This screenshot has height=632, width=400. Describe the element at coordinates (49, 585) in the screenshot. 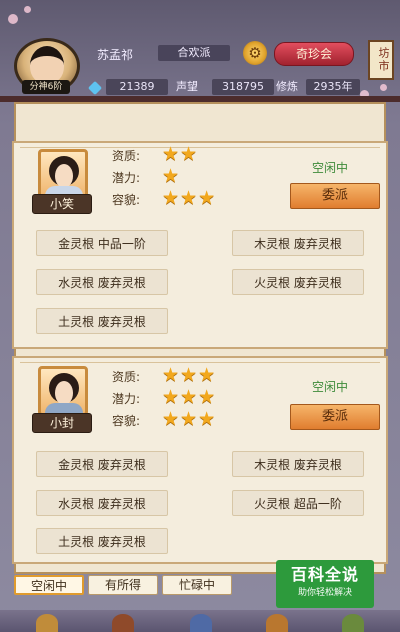

I see `filter-tab-idle: 空闲中` at that location.